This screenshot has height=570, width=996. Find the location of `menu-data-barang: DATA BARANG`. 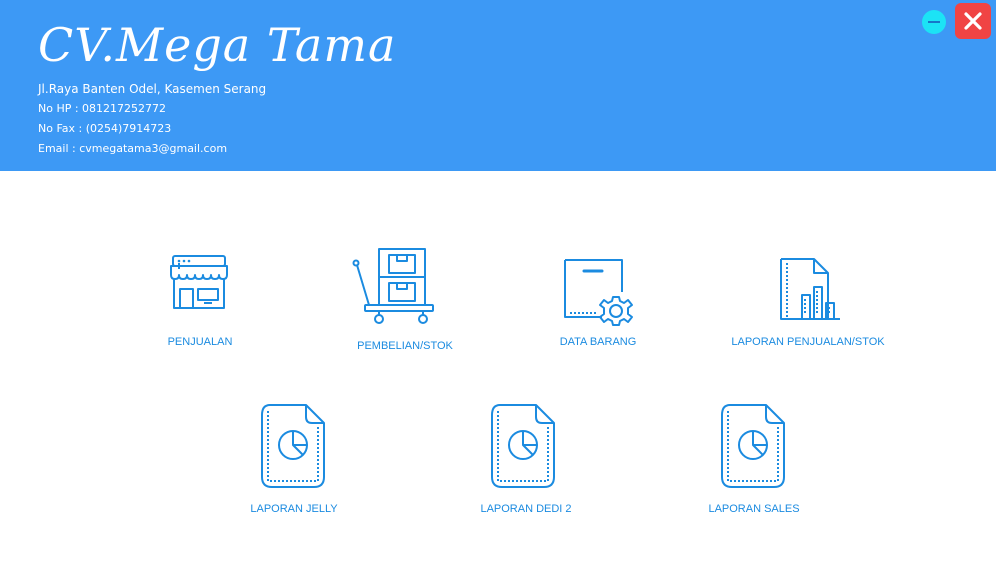

menu-data-barang: DATA BARANG is located at coordinates (598, 300).